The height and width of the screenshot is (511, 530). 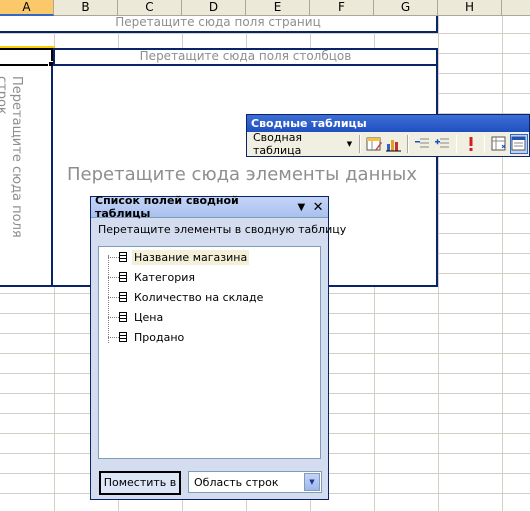 I want to click on chart-wizard-icon, so click(x=394, y=146).